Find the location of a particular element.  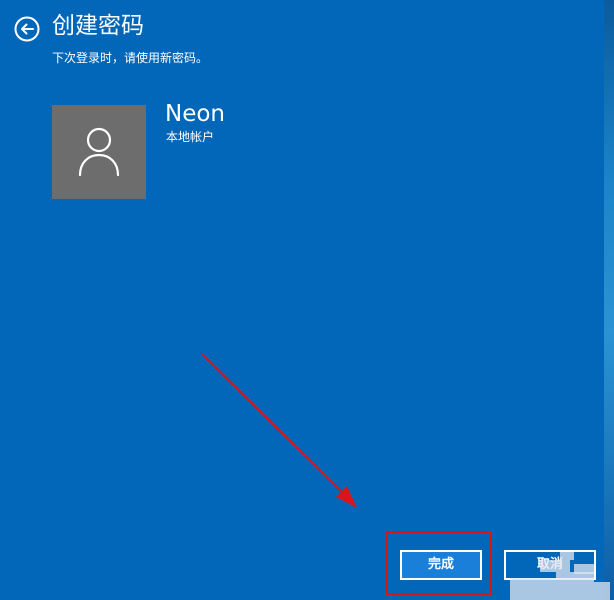

finish-button: 完成 is located at coordinates (441, 565).